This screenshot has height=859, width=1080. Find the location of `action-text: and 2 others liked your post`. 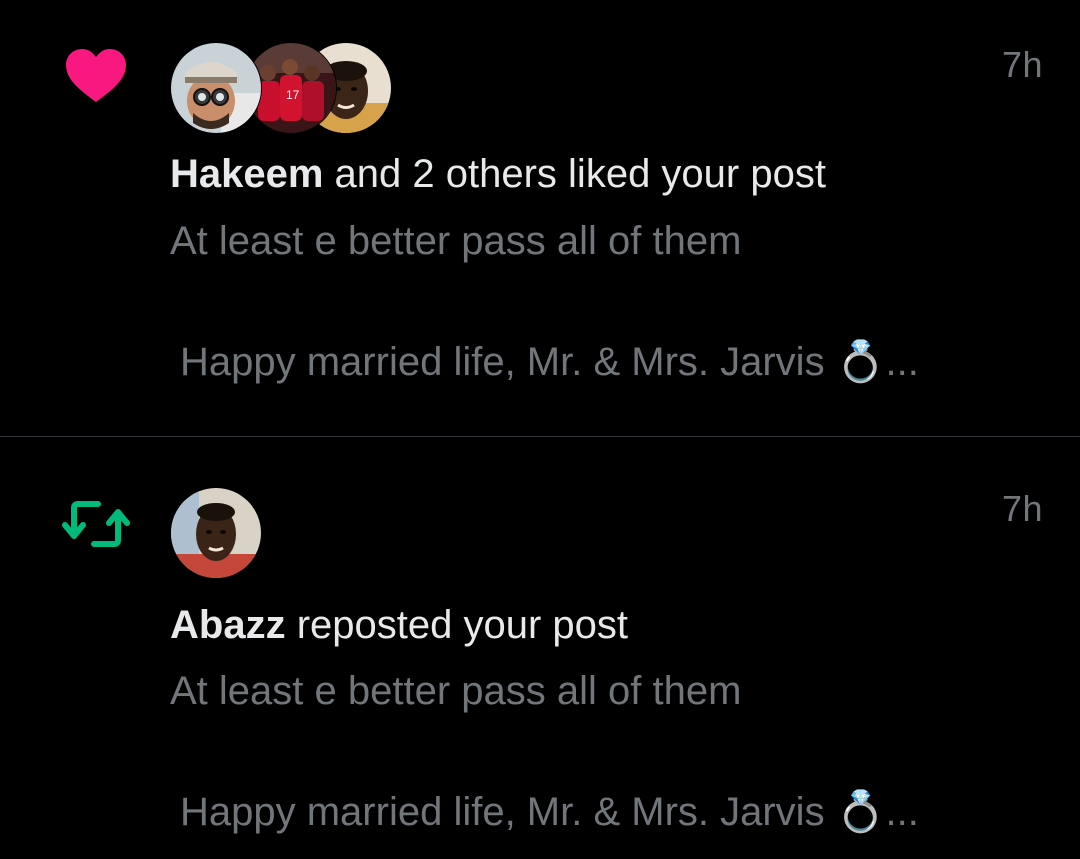

action-text: and 2 others liked your post is located at coordinates (574, 174).